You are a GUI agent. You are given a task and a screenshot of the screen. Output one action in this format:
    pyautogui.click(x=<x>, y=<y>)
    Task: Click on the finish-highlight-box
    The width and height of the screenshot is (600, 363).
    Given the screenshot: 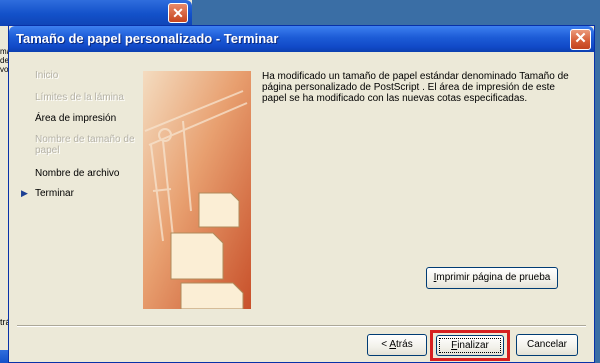 What is the action you would take?
    pyautogui.click(x=470, y=345)
    